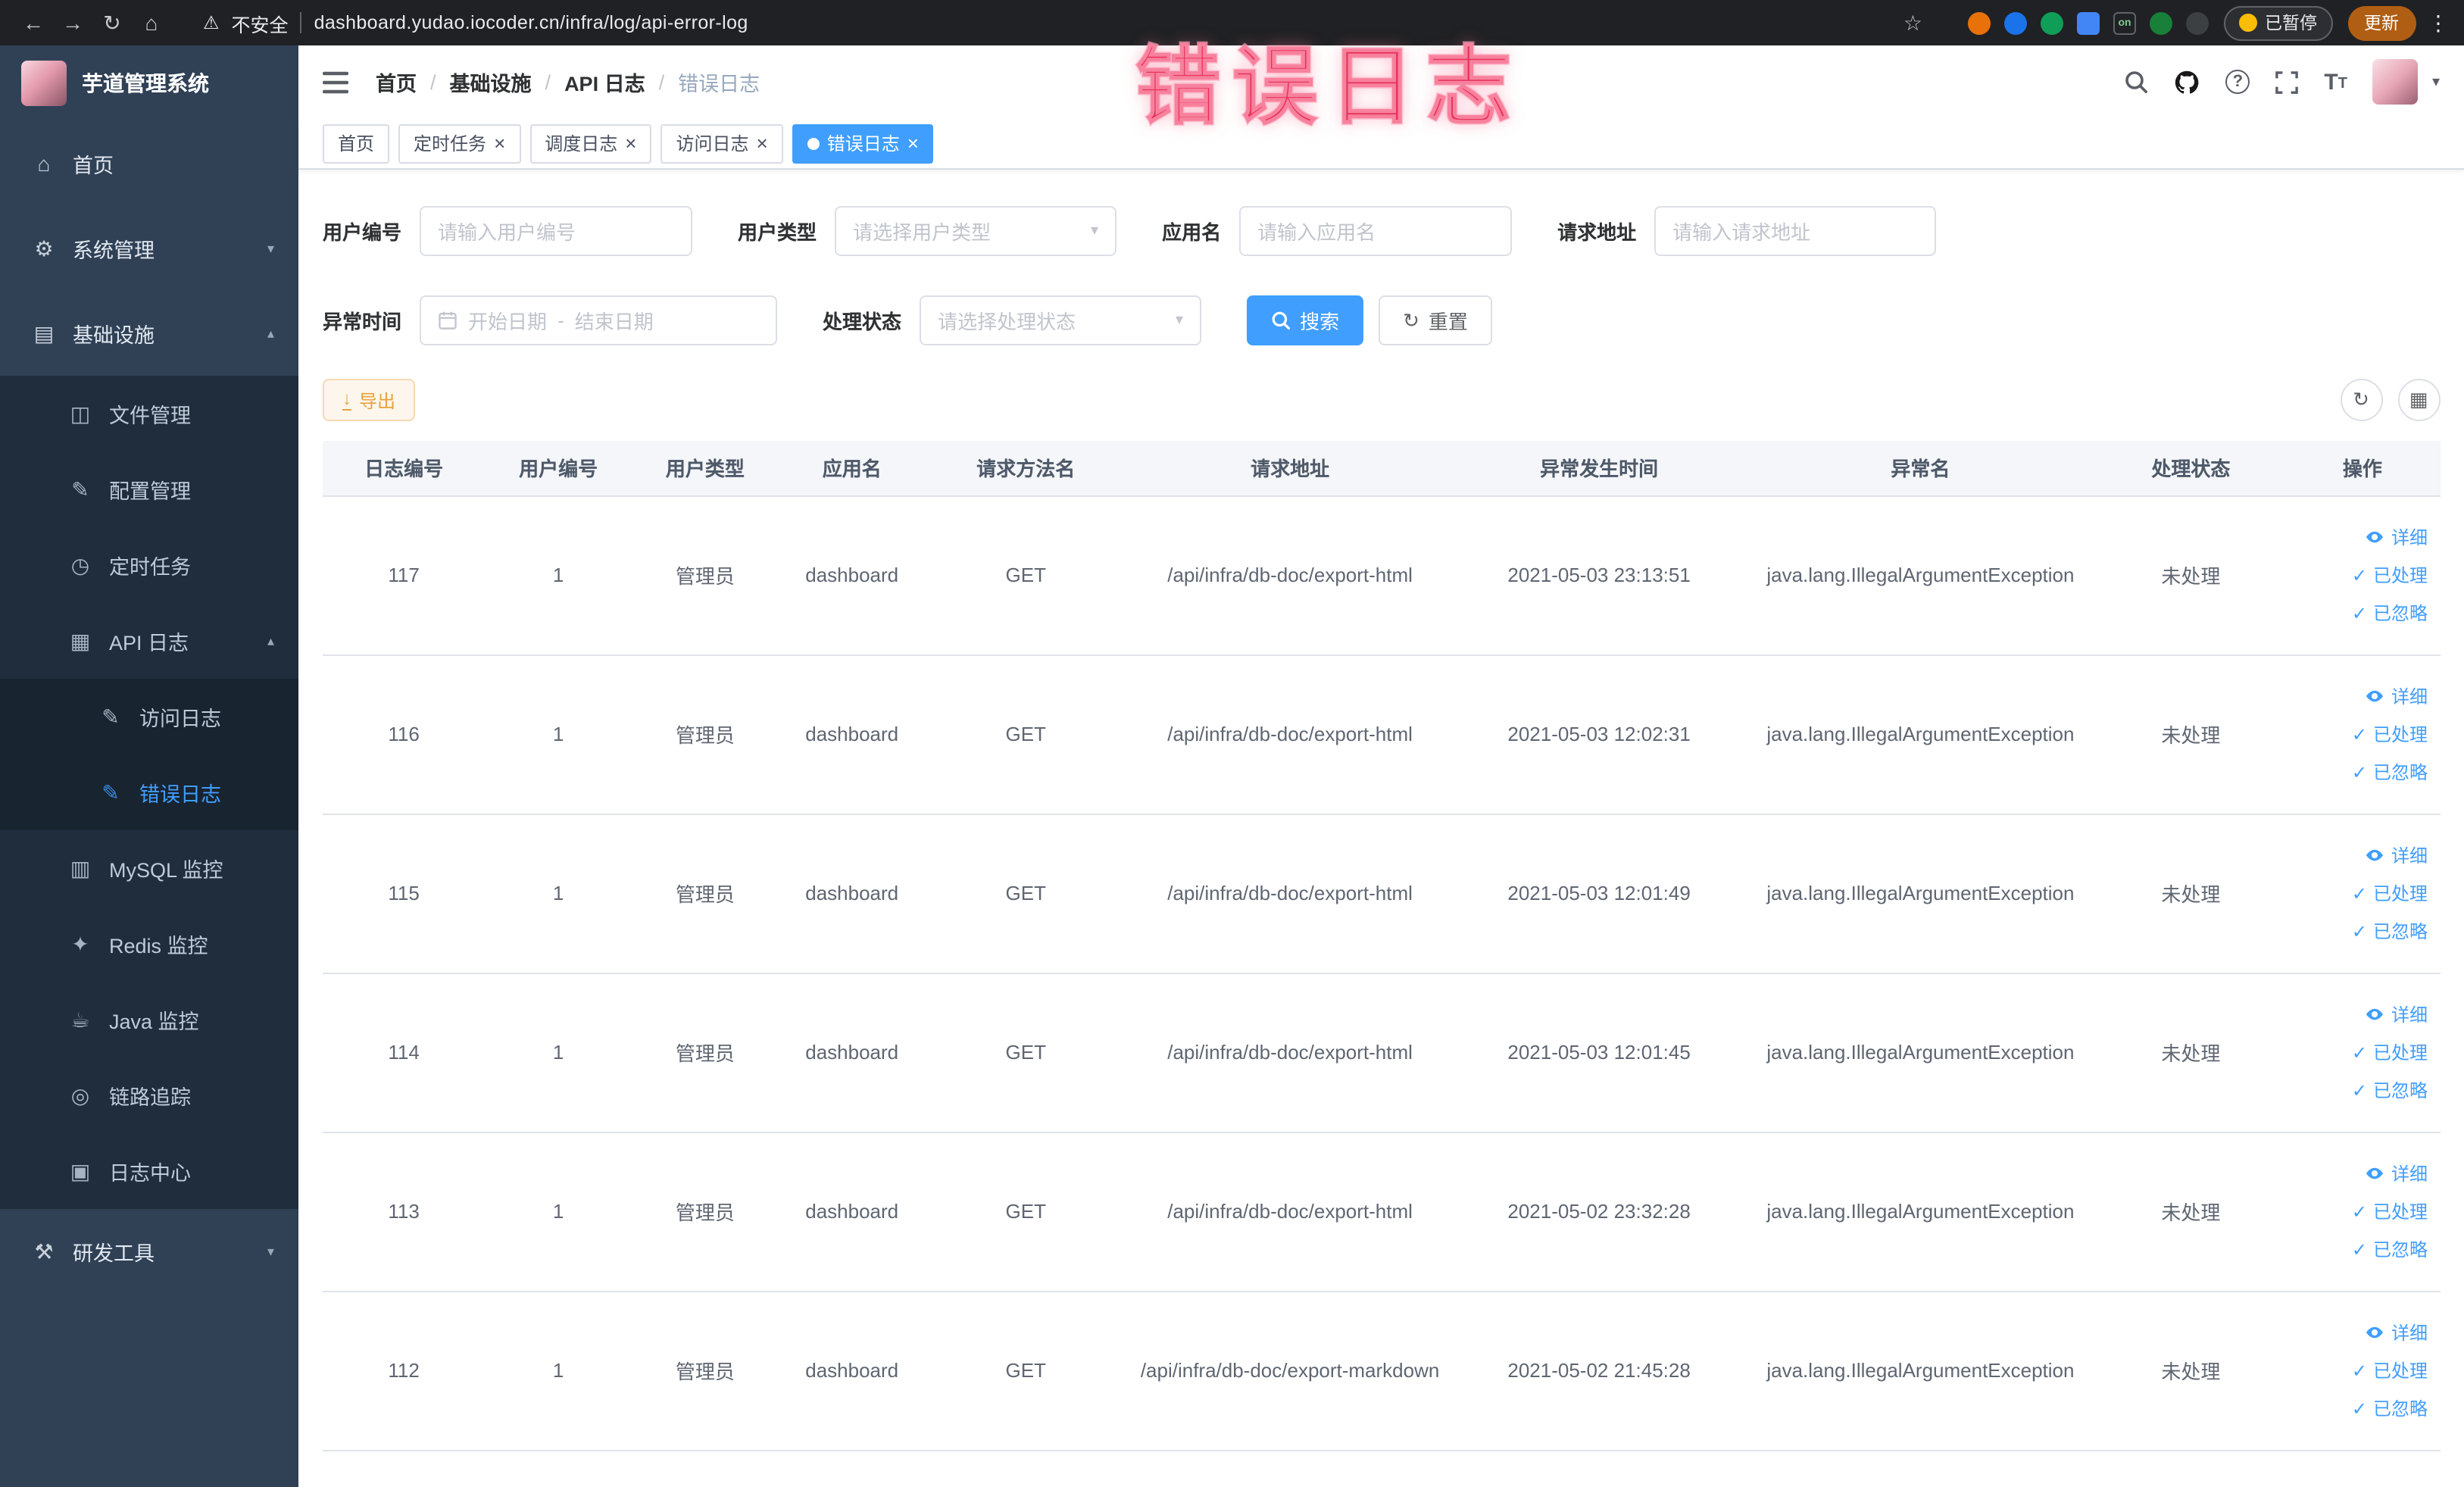 The height and width of the screenshot is (1487, 2464). What do you see at coordinates (2381, 22) in the screenshot?
I see `browser-update-button: 更新` at bounding box center [2381, 22].